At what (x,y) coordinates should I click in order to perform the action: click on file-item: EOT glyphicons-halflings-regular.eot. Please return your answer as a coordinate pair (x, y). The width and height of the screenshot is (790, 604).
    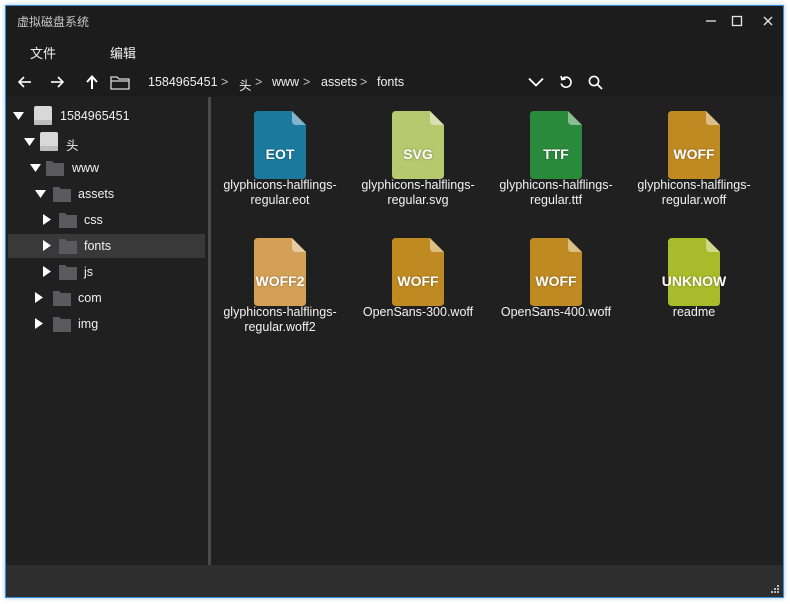
    Looking at the image, I should click on (280, 163).